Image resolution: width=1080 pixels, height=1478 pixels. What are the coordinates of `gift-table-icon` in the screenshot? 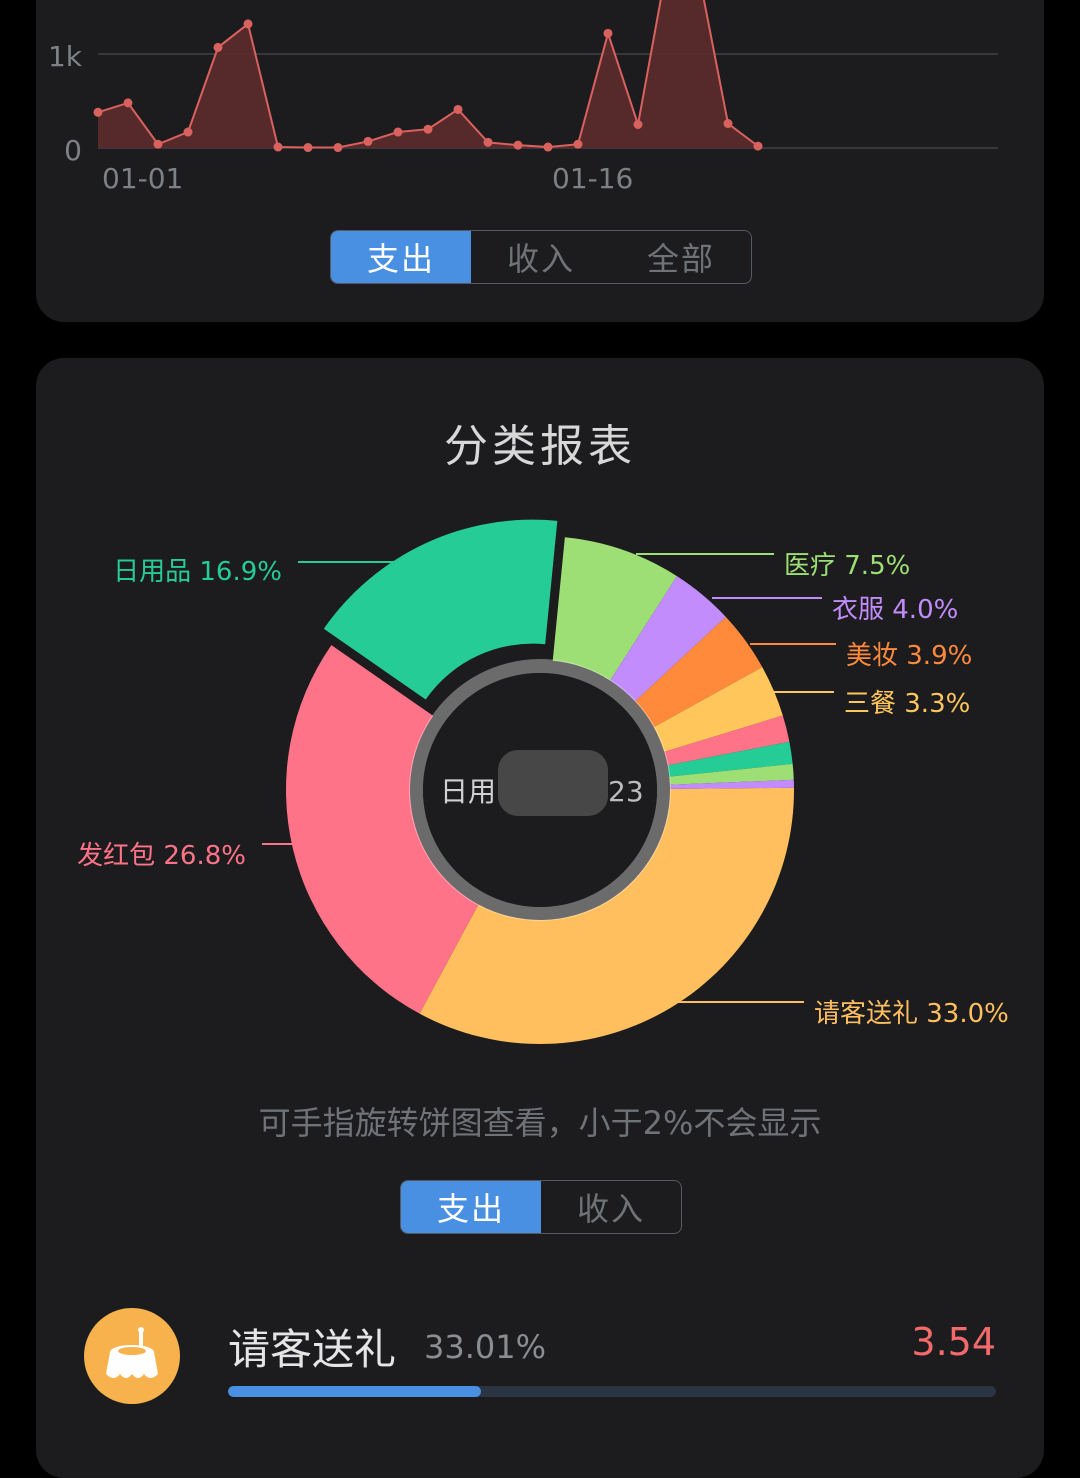 It's located at (132, 1356).